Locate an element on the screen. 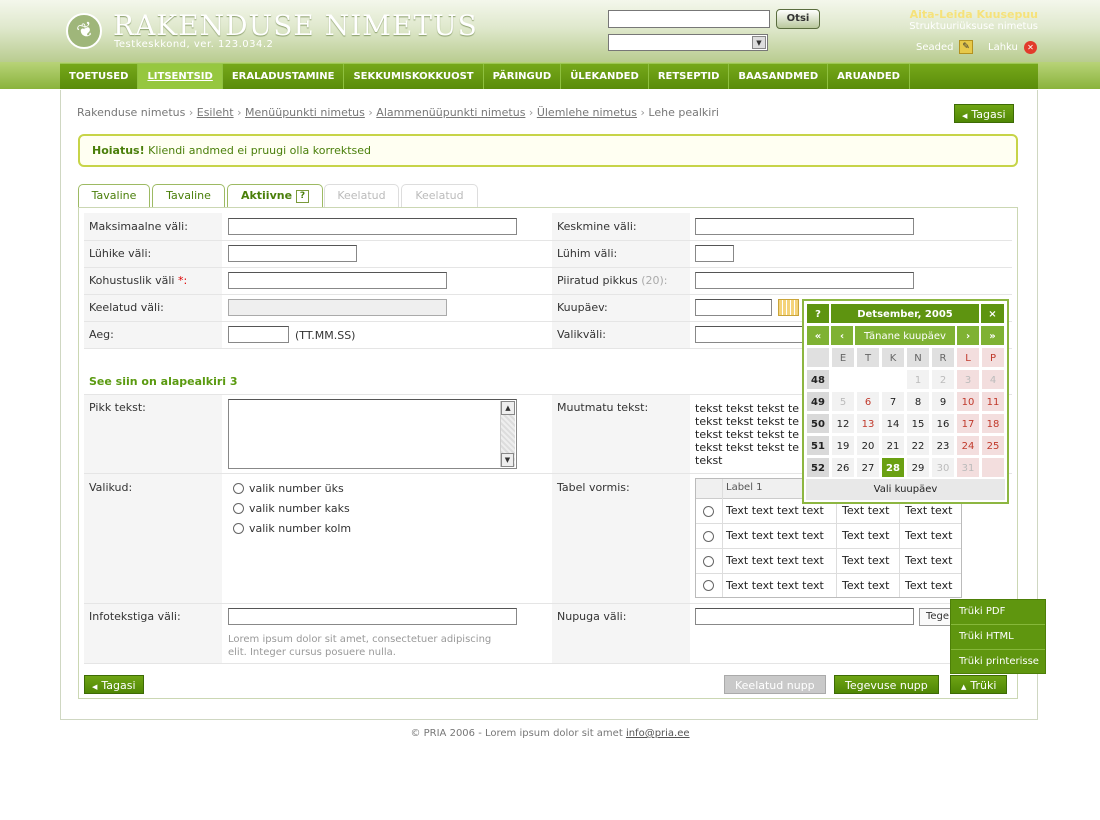 The height and width of the screenshot is (820, 1100). tab-aktiivne: Aktiivne? is located at coordinates (275, 196).